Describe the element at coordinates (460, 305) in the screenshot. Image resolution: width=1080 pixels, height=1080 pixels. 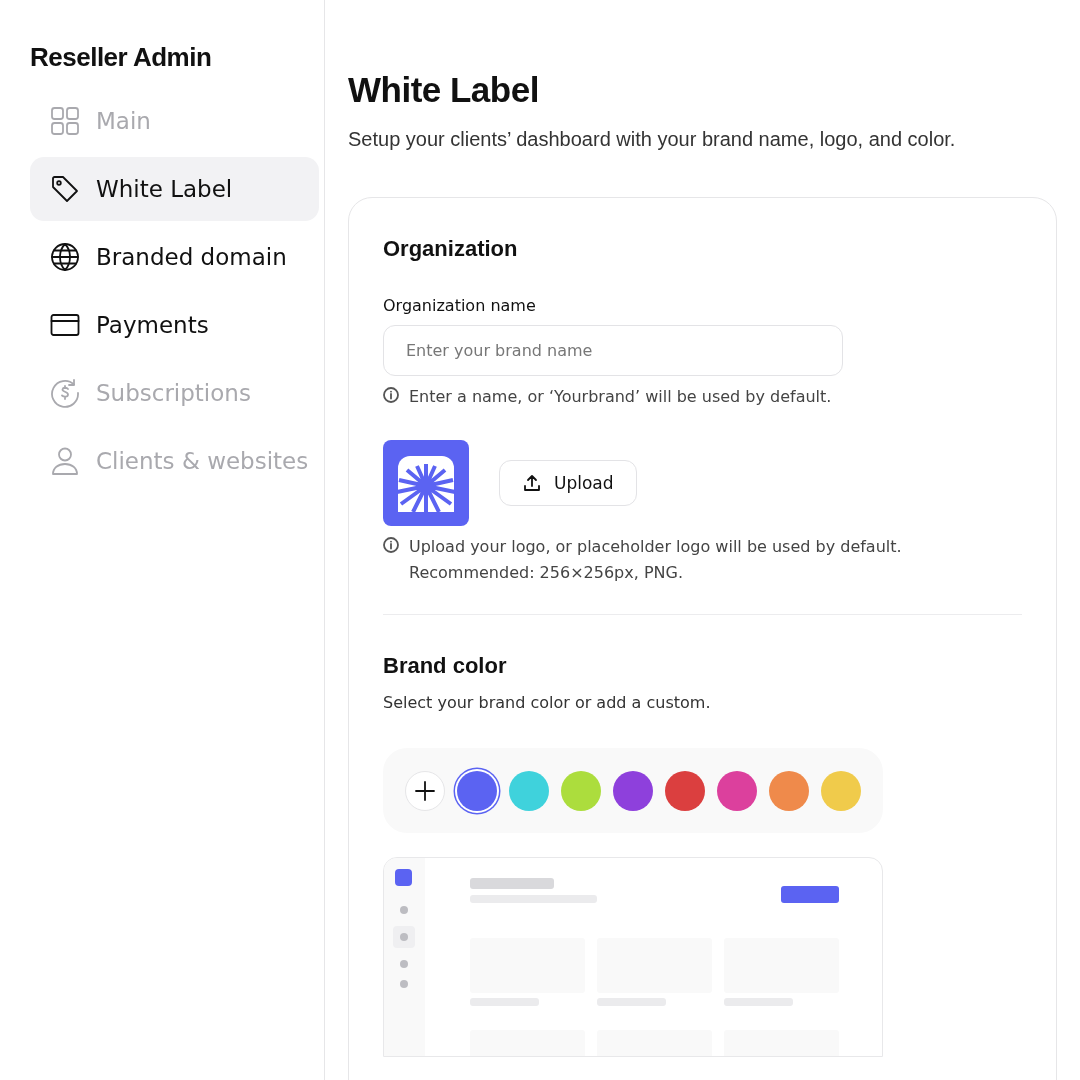
I see `field-label: Organization name` at that location.